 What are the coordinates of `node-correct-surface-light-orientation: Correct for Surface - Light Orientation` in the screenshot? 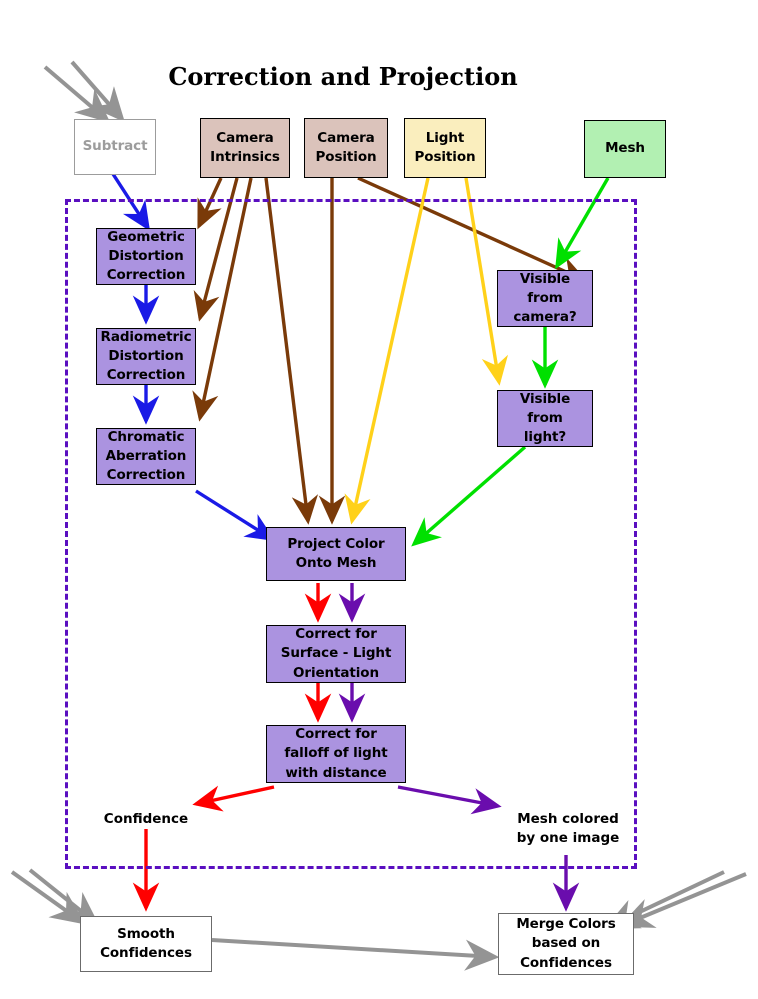 It's located at (336, 654).